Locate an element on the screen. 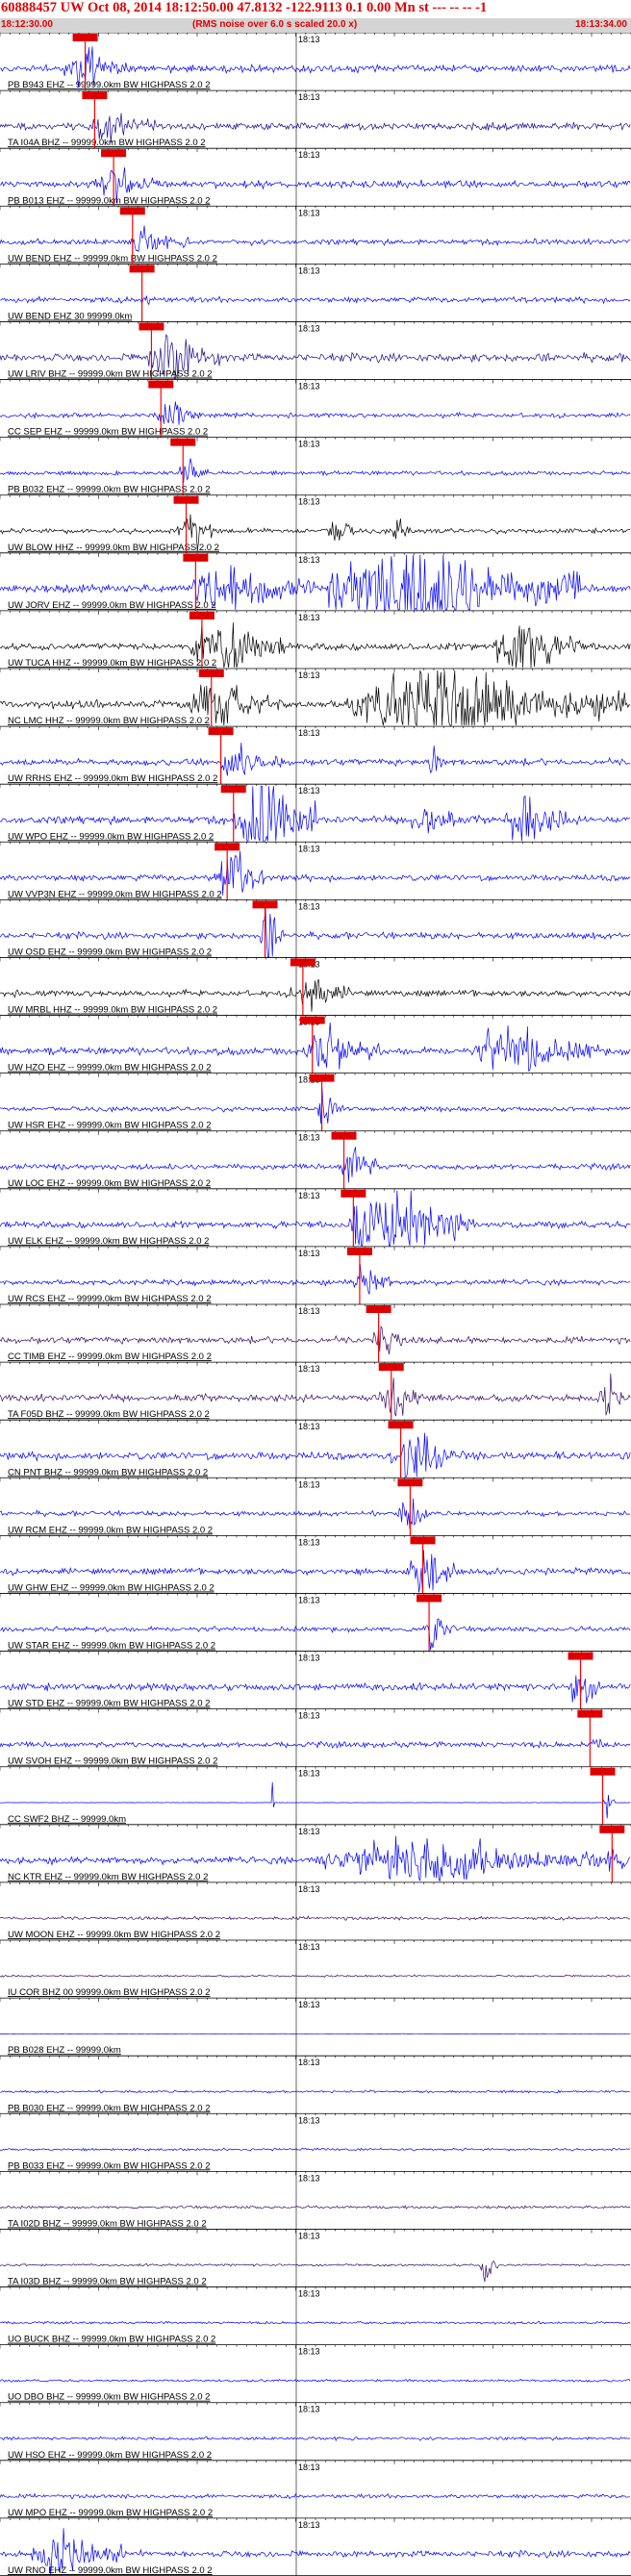  station-label: CC SWF2 BHZ -- 99999.0km is located at coordinates (67, 1820).